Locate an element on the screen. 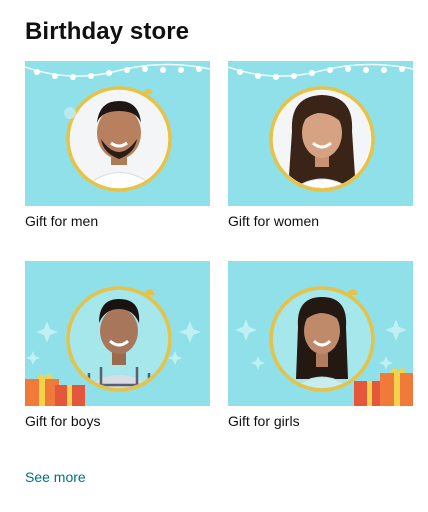 Image resolution: width=428 pixels, height=512 pixels. men-image is located at coordinates (117, 133).